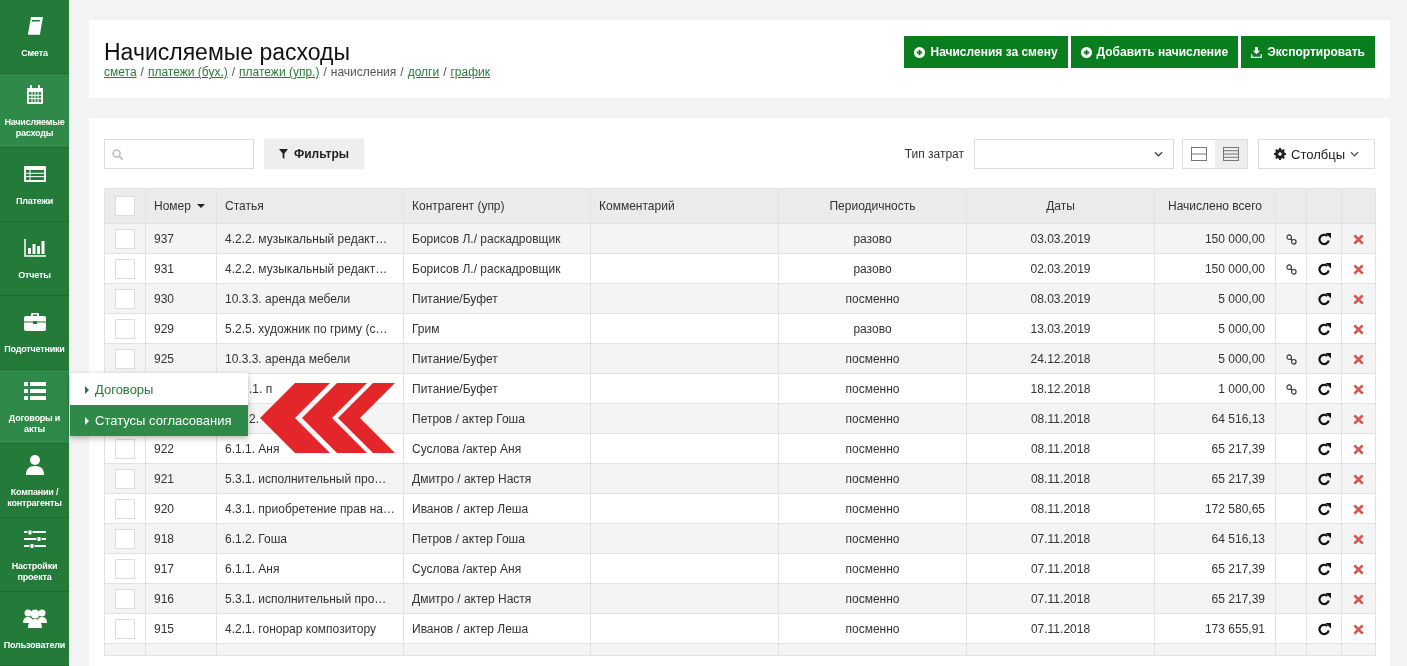 The image size is (1407, 666). Describe the element at coordinates (179, 154) in the screenshot. I see `search-field` at that location.